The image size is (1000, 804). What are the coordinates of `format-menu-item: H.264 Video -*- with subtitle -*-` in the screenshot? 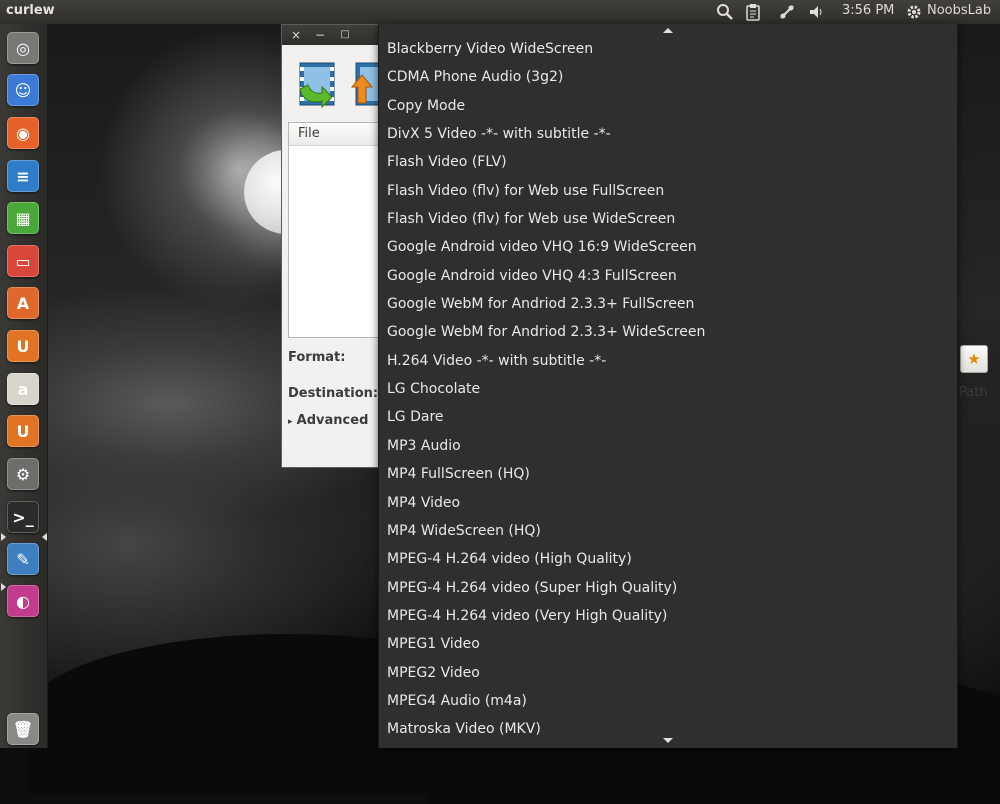 It's located at (668, 361).